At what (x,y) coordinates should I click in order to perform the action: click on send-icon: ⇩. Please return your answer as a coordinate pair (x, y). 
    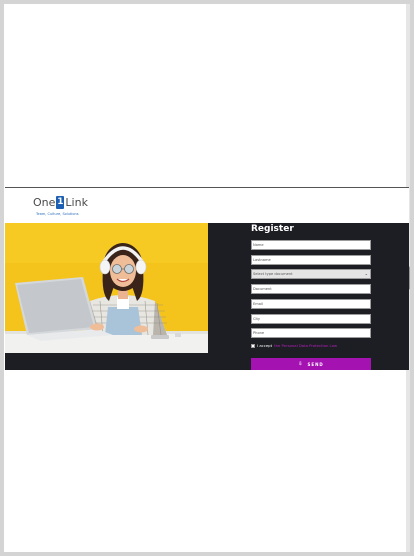
    Looking at the image, I should click on (301, 364).